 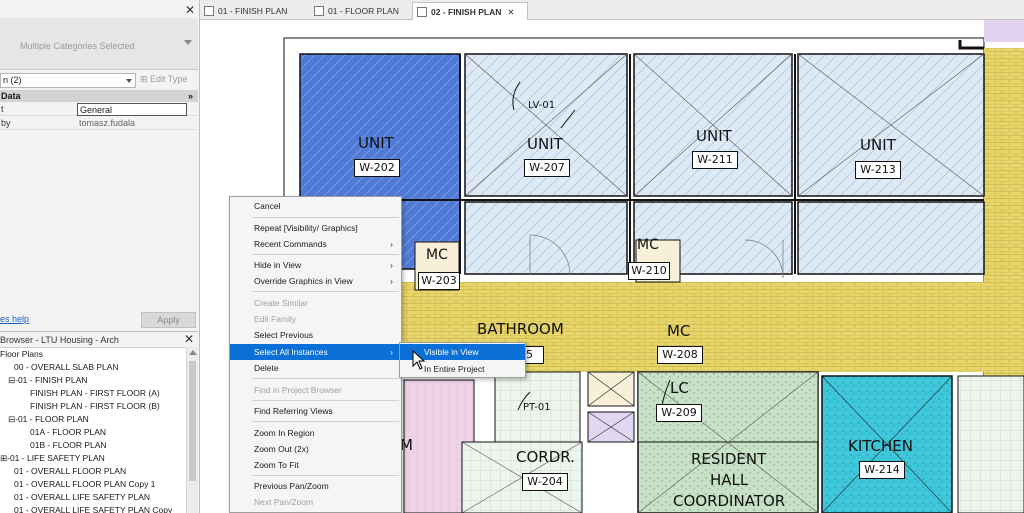 I want to click on tree-item: 01 - OVERALL LIFE SAFETY PLAN Copy, so click(x=93, y=508).